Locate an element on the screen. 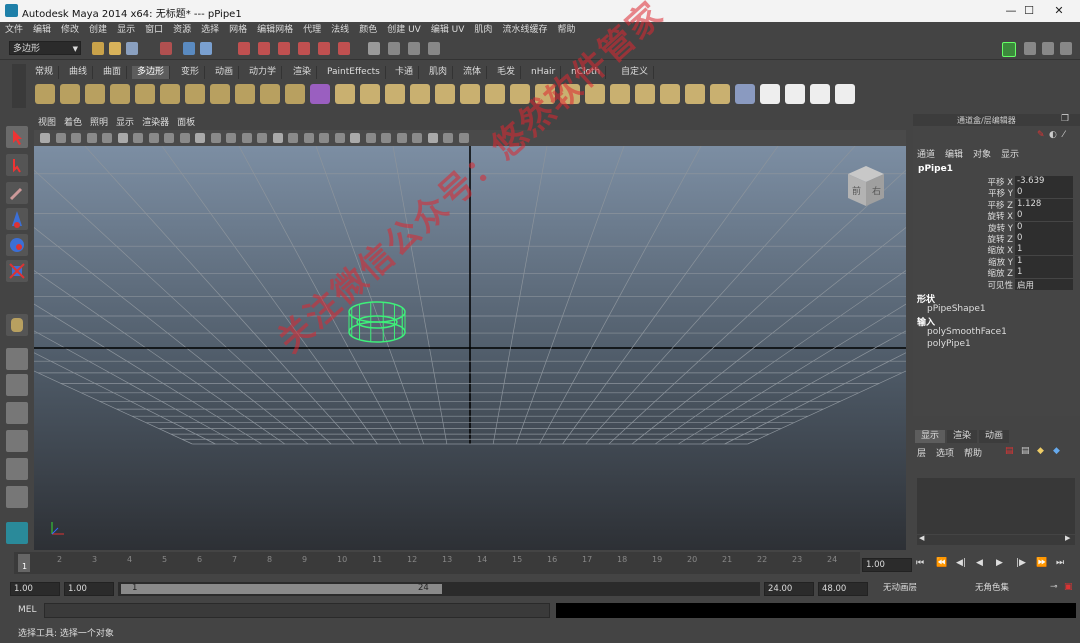 The width and height of the screenshot is (1080, 643). channel-value: 启用 is located at coordinates (1044, 284).